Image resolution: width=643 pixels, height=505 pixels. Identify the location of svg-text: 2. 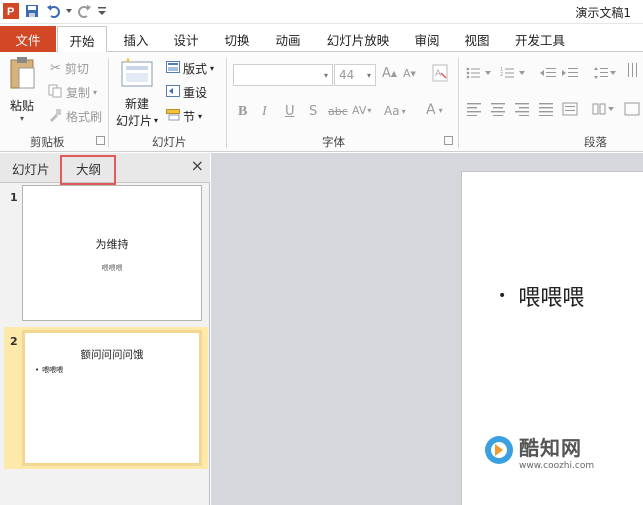
(501, 75).